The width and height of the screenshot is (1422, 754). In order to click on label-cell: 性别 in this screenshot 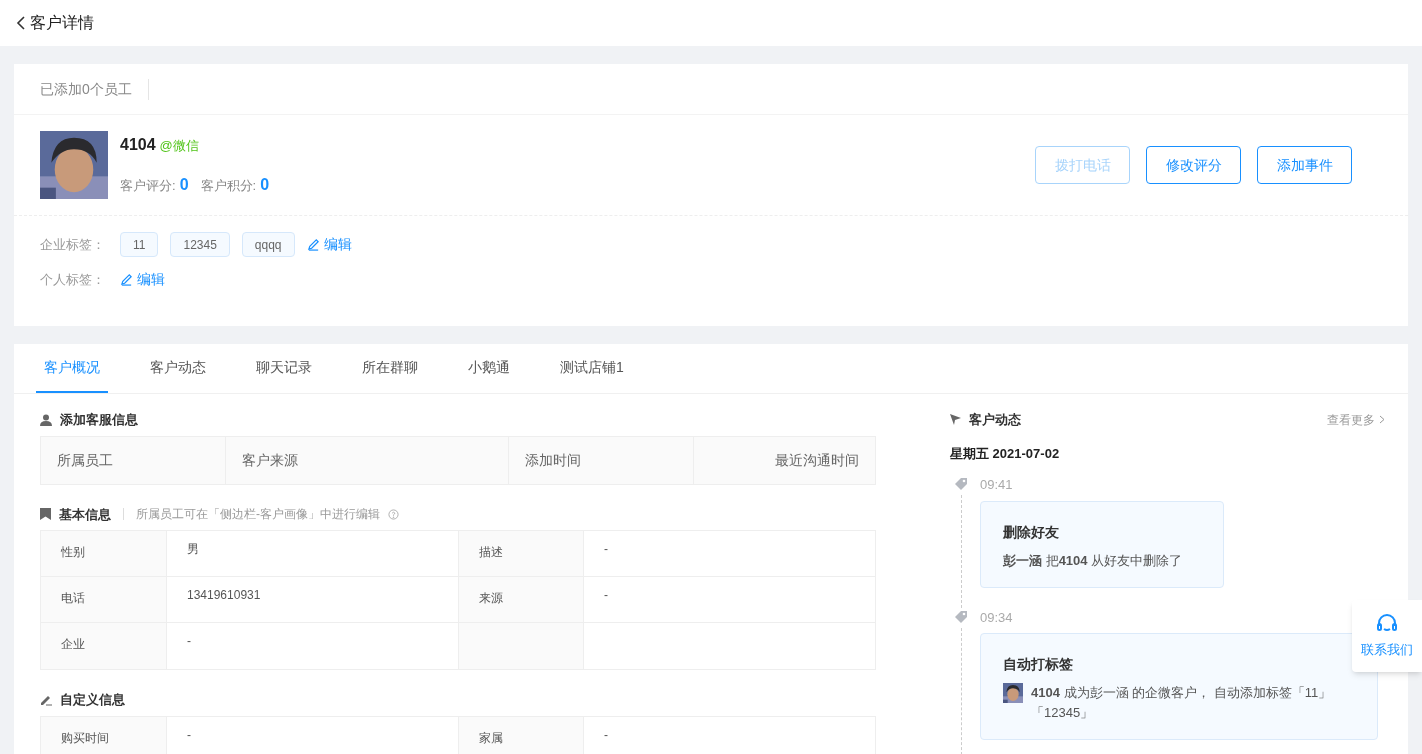, I will do `click(104, 553)`.